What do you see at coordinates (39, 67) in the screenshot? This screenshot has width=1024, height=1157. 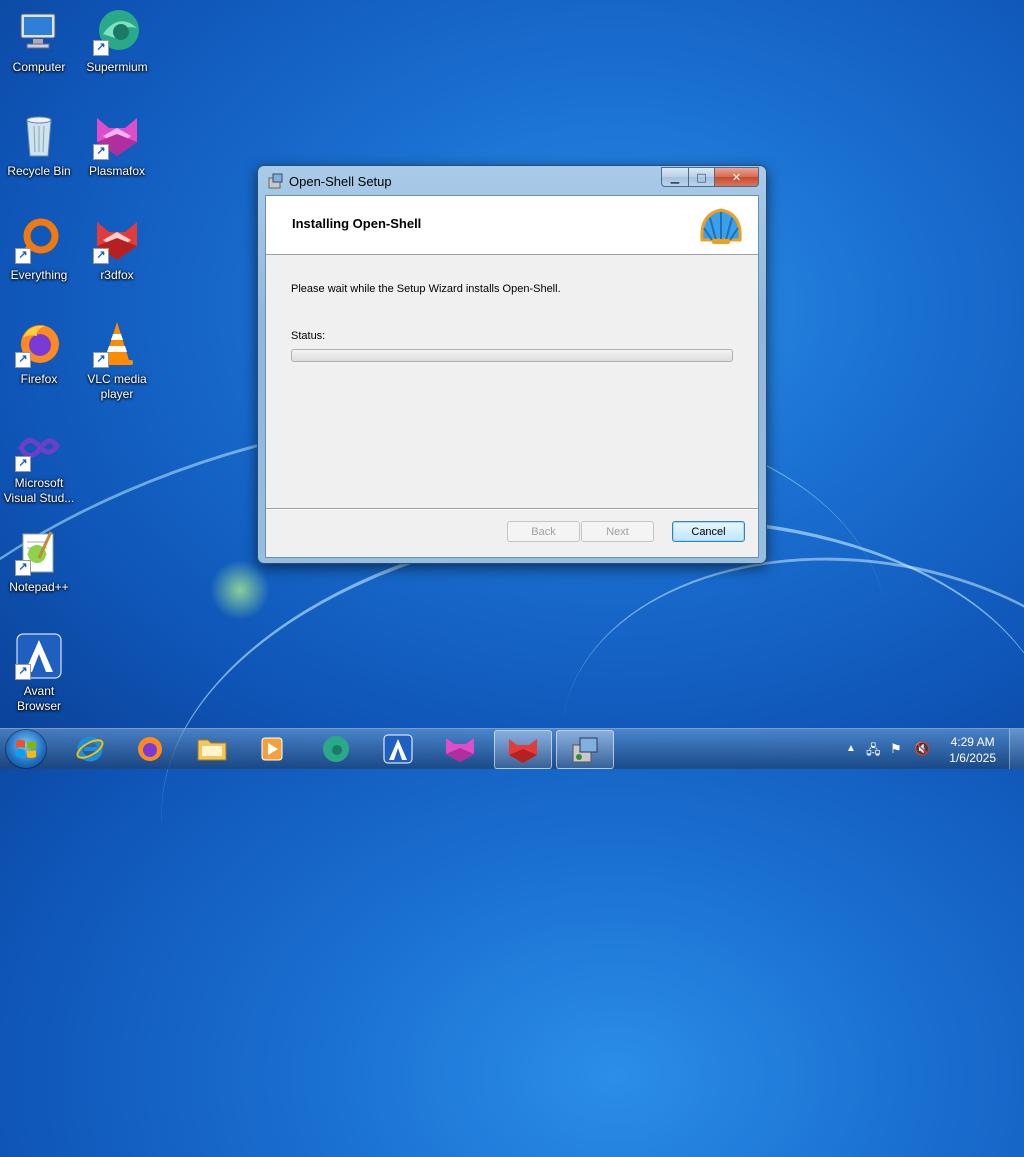 I see `desktop-icon-label: Computer` at bounding box center [39, 67].